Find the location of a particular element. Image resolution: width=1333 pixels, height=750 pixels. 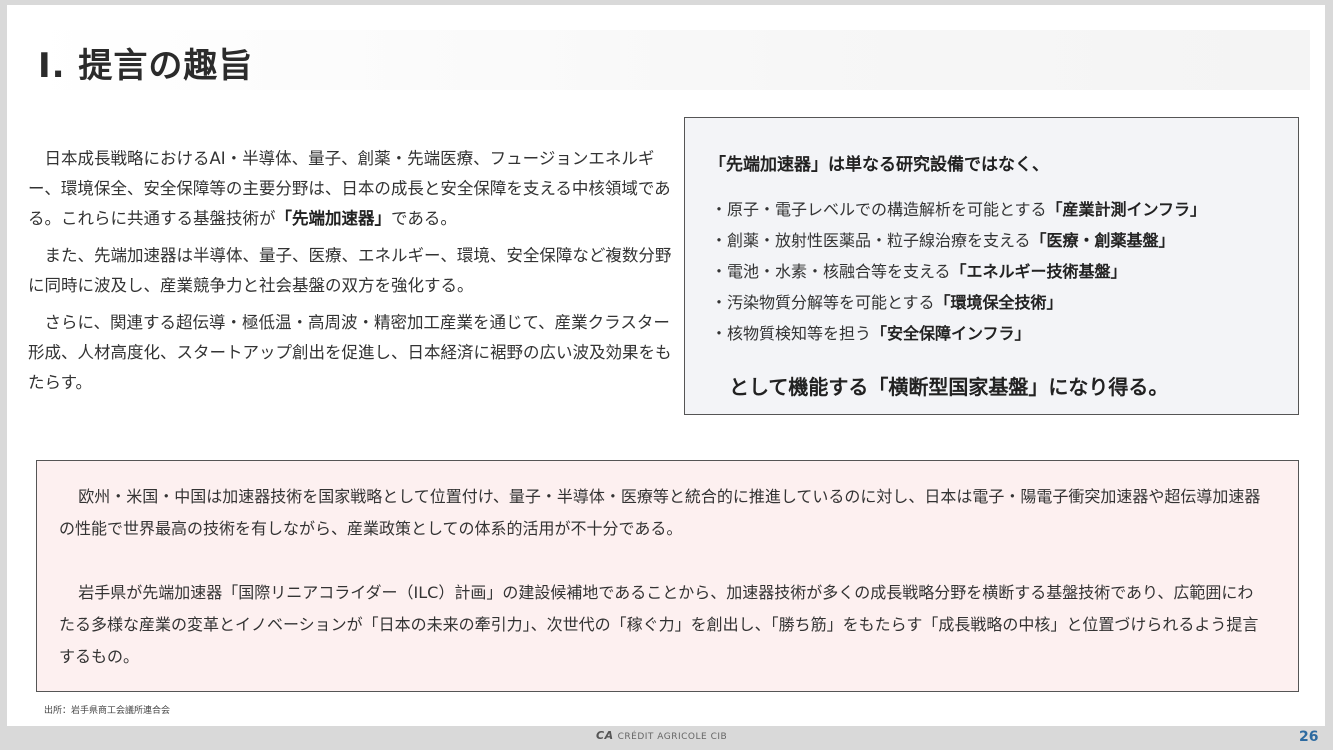

list-item: ・汚染物質分解等を可能とする「環境保全技術」 is located at coordinates (958, 302).